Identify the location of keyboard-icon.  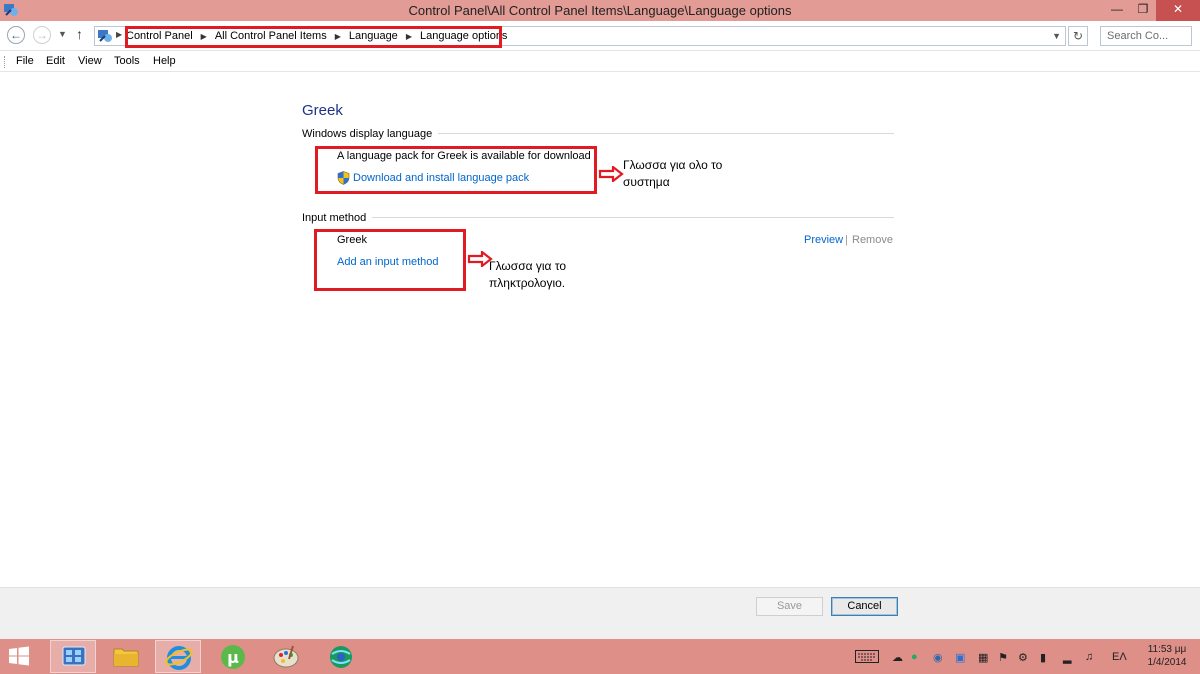
(867, 656).